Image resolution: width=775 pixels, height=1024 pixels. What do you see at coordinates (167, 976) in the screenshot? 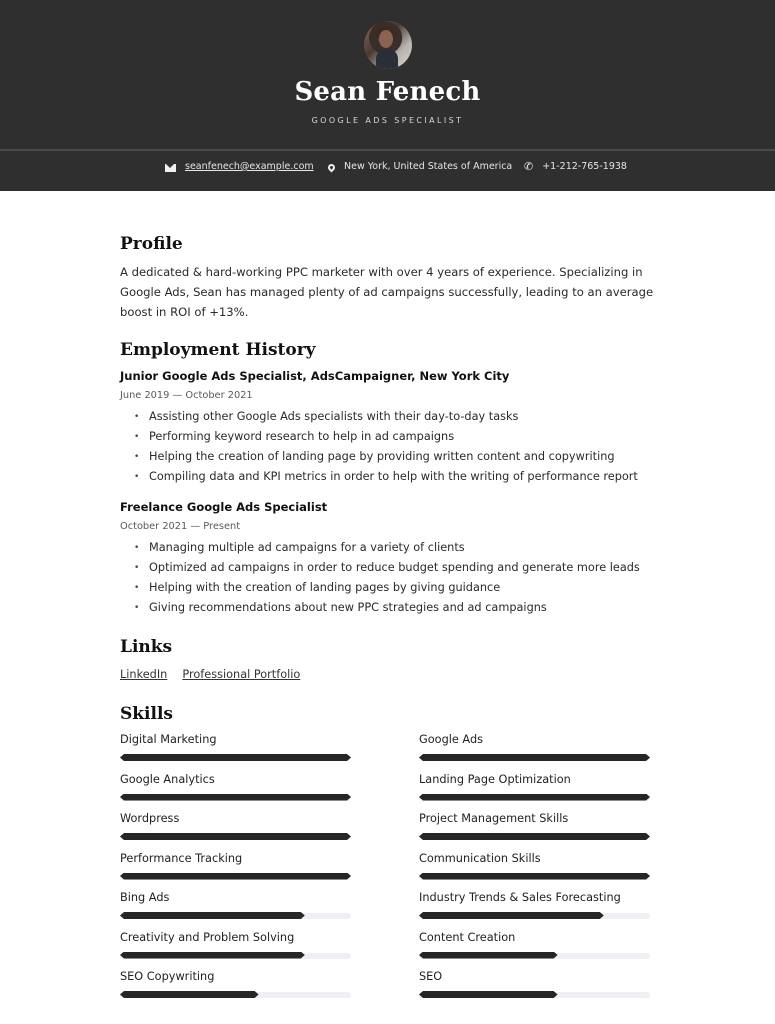
I see `skill-label: SEO Copywriting` at bounding box center [167, 976].